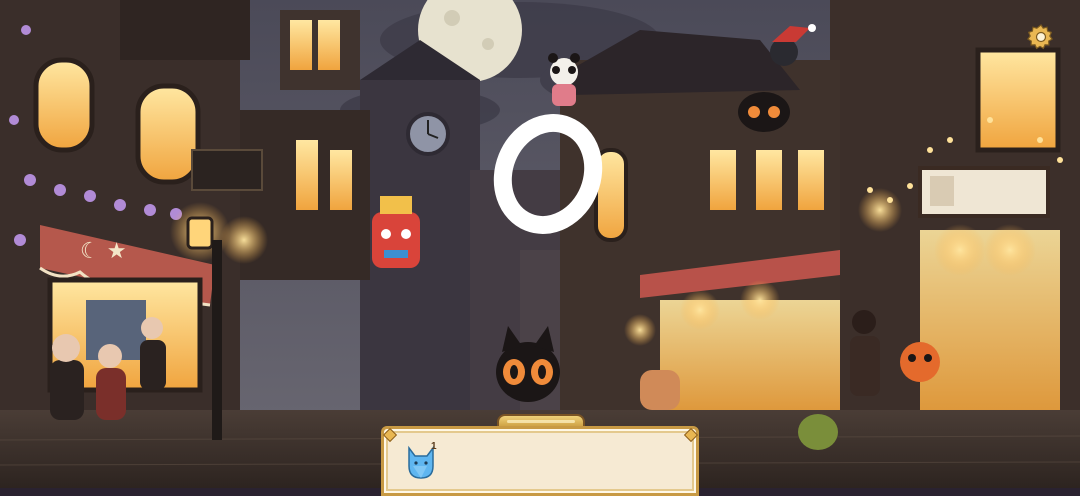 The image size is (1080, 496). Describe the element at coordinates (540, 455) in the screenshot. I see `inventory-tray` at that location.